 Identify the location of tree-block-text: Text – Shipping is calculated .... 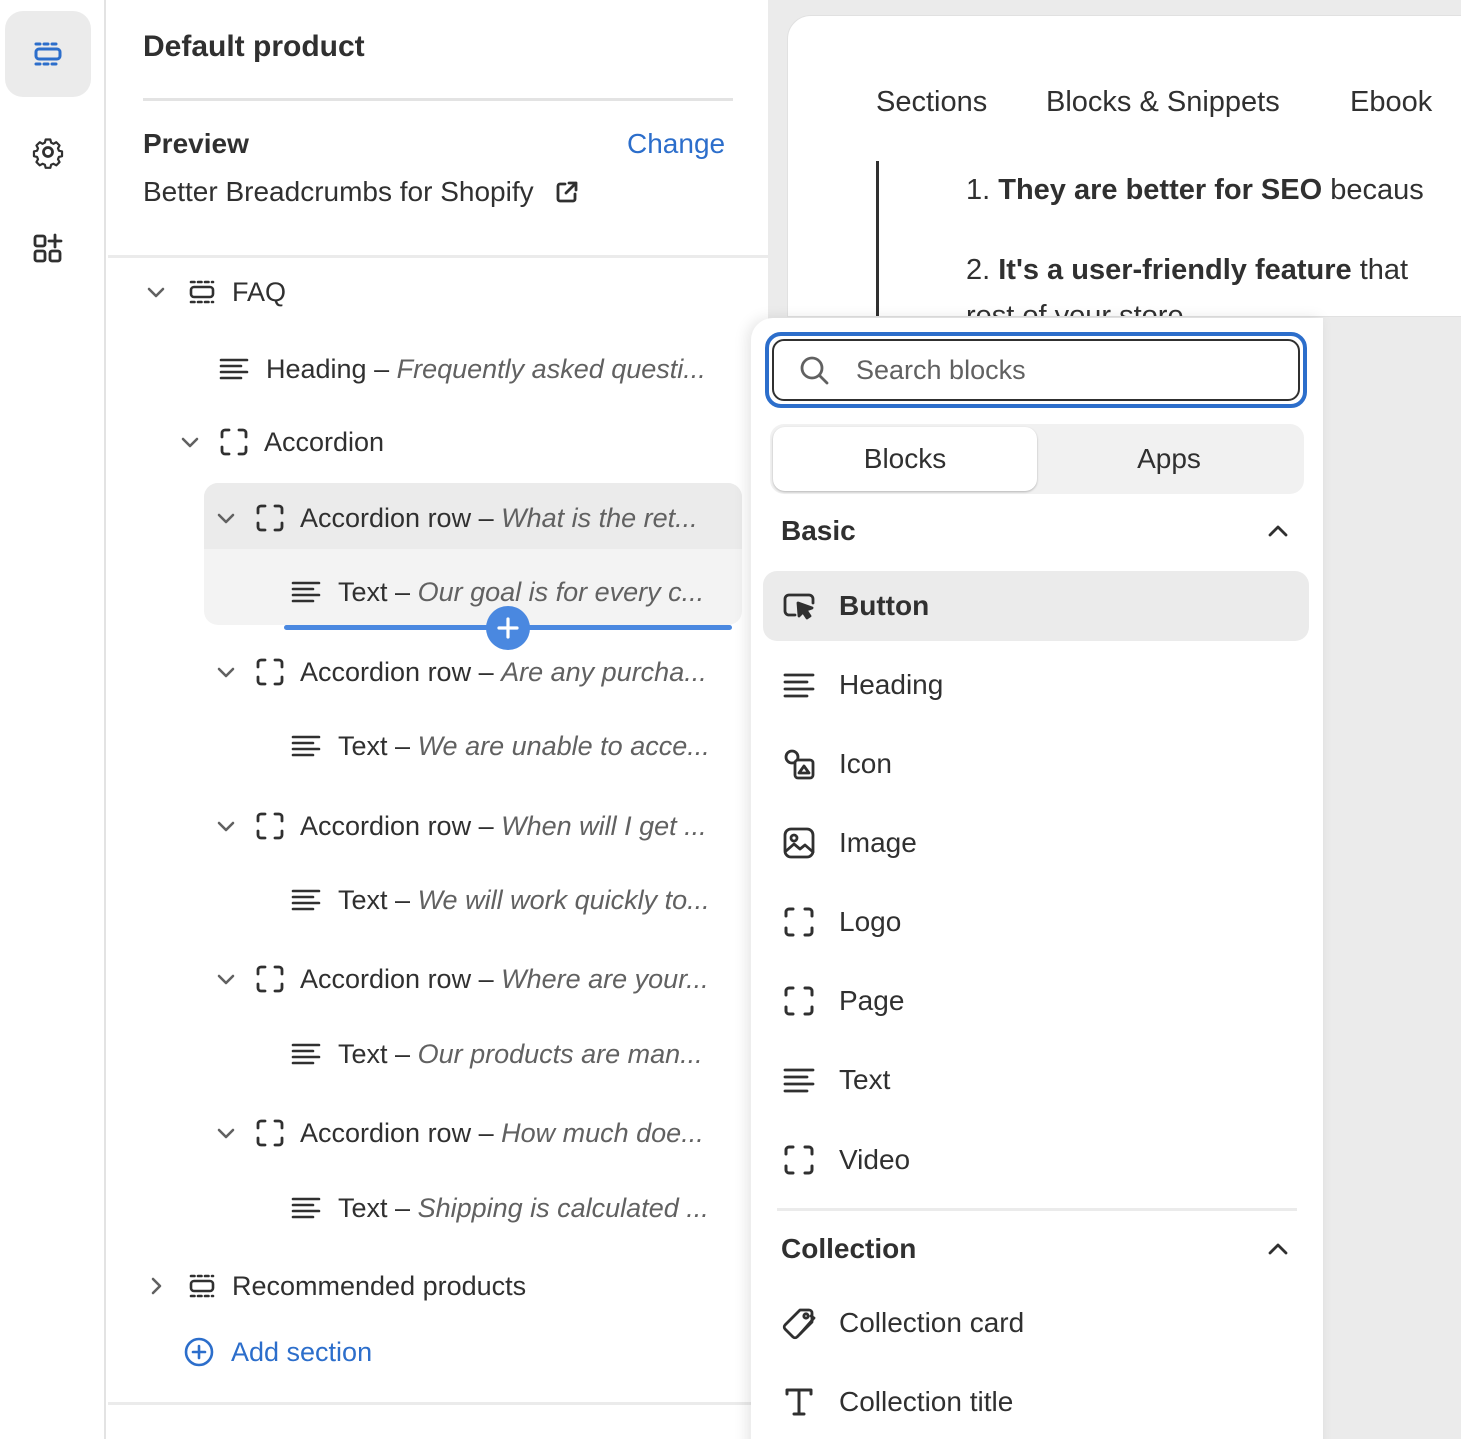
(499, 1208).